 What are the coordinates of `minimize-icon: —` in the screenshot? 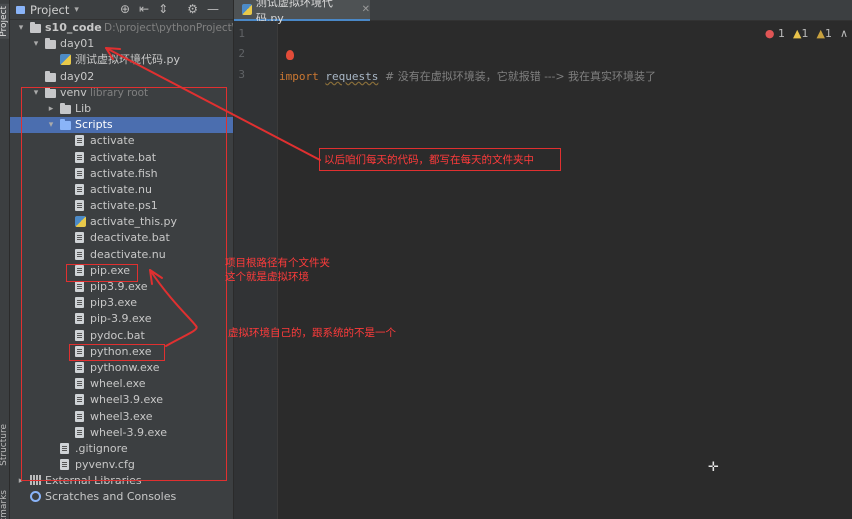 It's located at (213, 9).